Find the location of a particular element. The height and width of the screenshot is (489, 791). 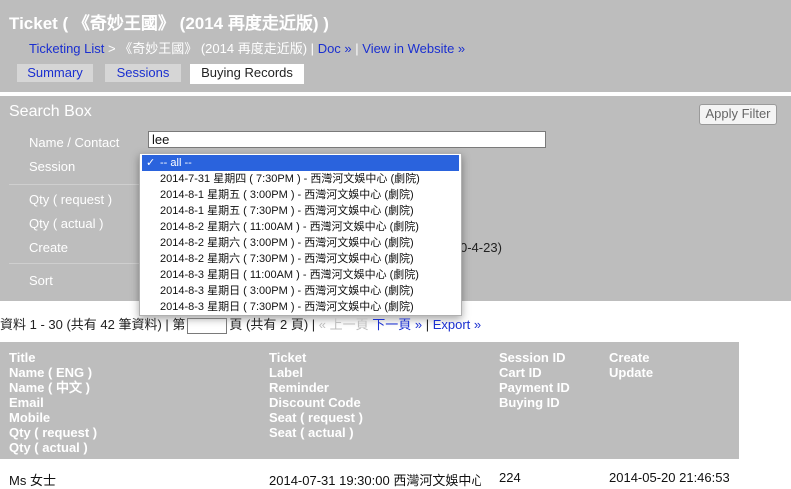

prev-page-link: « 上一頁 is located at coordinates (343, 324).